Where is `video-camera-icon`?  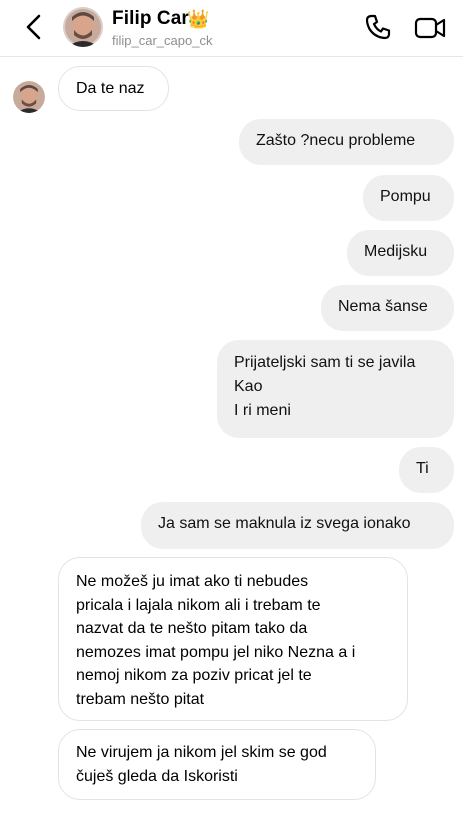 video-camera-icon is located at coordinates (430, 28).